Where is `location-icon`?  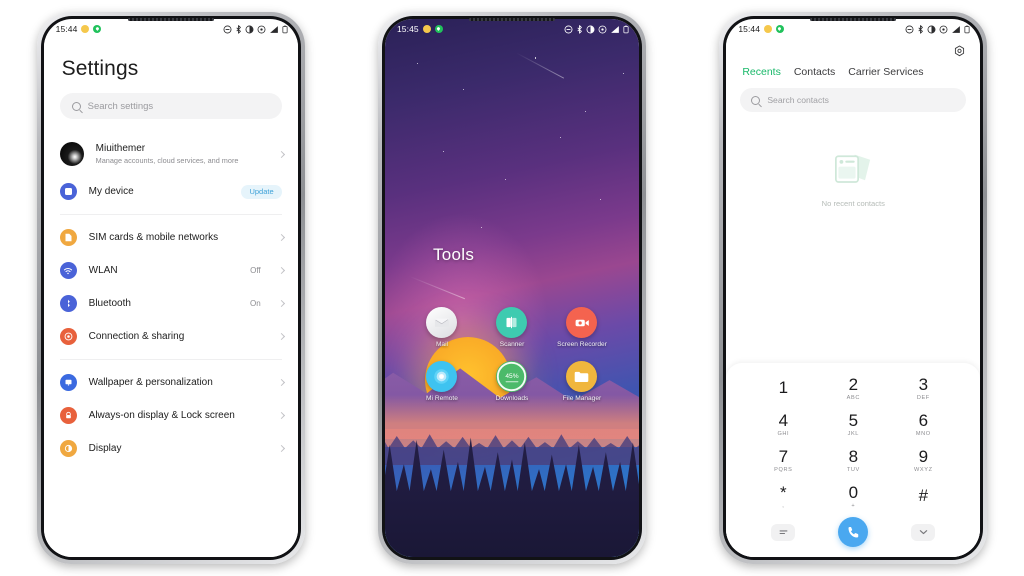
location-icon is located at coordinates (943, 29).